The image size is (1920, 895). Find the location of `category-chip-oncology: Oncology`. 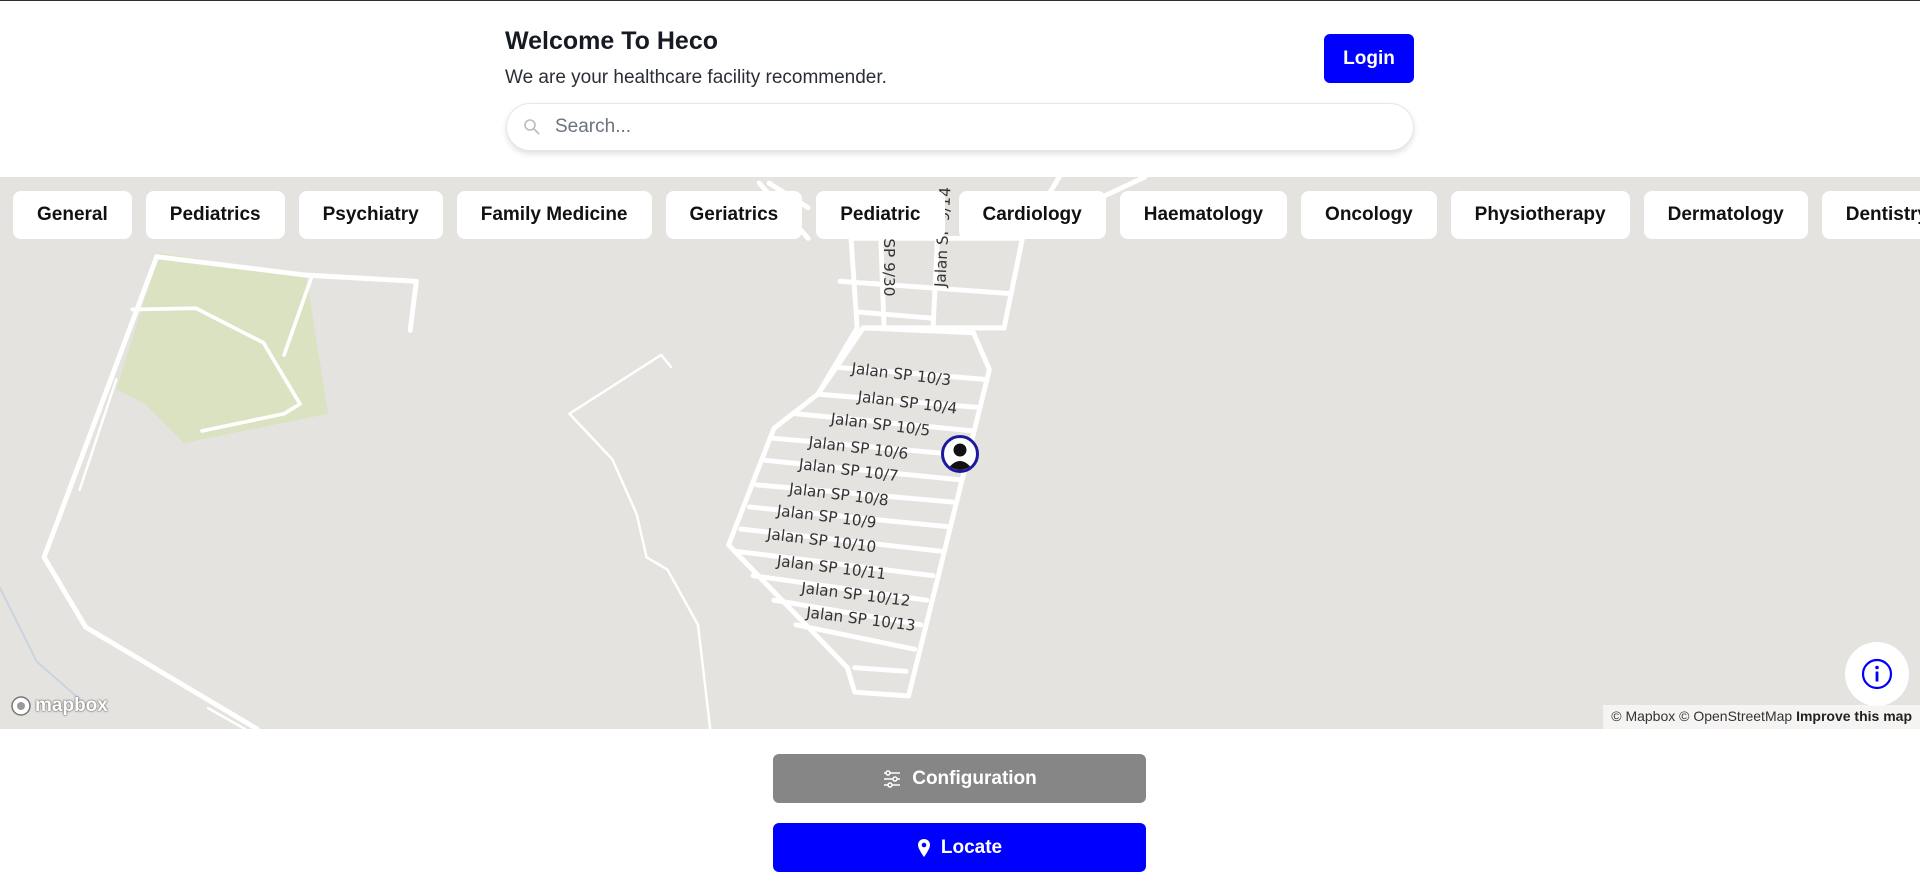

category-chip-oncology: Oncology is located at coordinates (1369, 215).